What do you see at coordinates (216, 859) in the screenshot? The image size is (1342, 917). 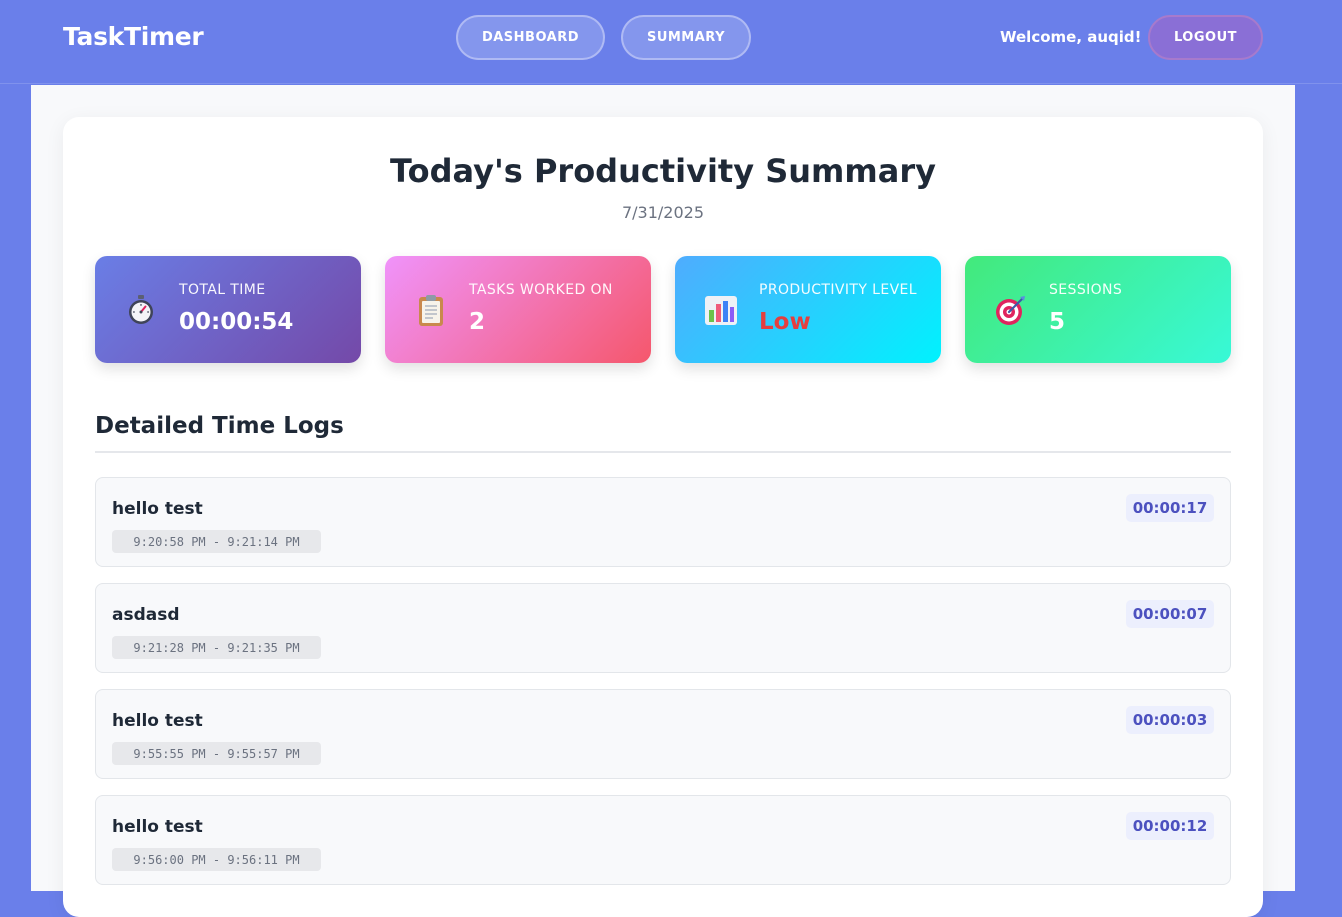 I see `log-time-range: 9:56:00 PM - 9:56:11 PM` at bounding box center [216, 859].